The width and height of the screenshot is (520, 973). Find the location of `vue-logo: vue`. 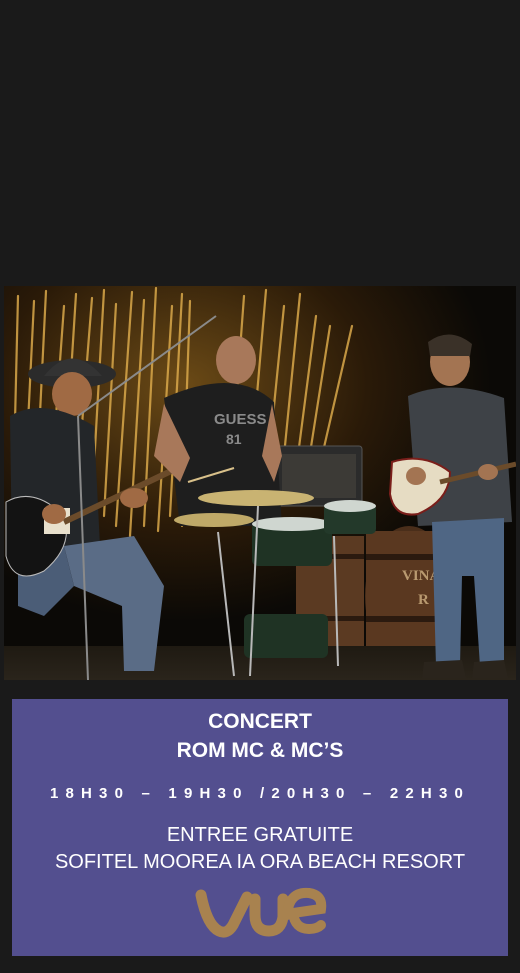

vue-logo: vue is located at coordinates (260, 914).